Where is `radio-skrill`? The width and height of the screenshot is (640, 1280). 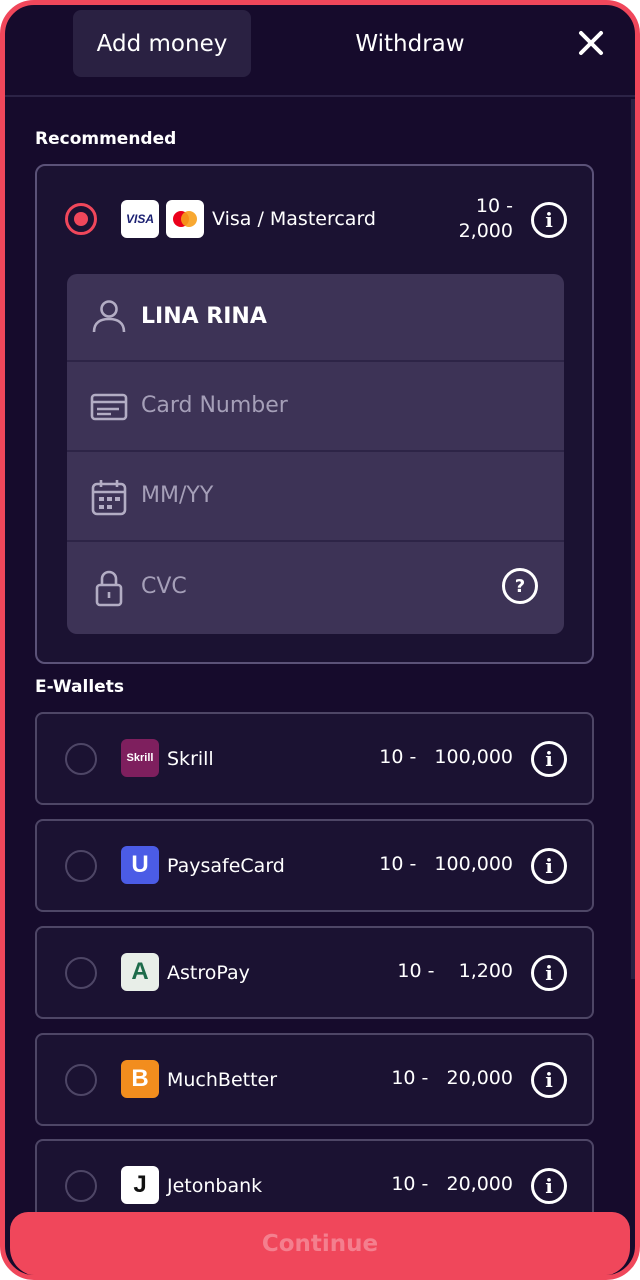 radio-skrill is located at coordinates (81, 759).